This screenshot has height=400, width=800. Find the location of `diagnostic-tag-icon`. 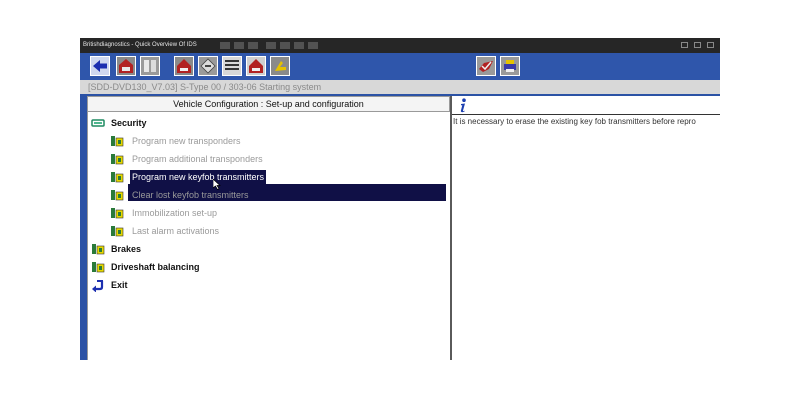

diagnostic-tag-icon is located at coordinates (208, 66).